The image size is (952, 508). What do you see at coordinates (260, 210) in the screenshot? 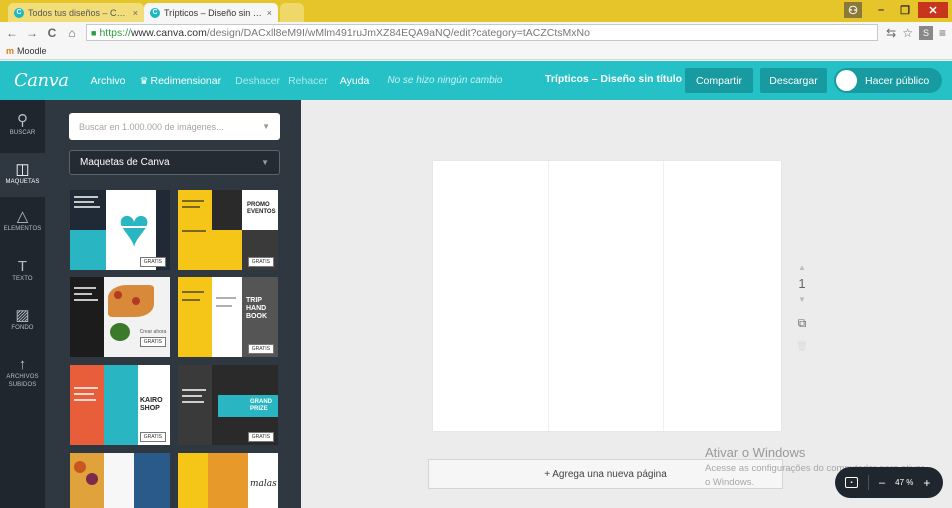
I see `thumb-text: PROMO EVENTOS` at bounding box center [260, 210].